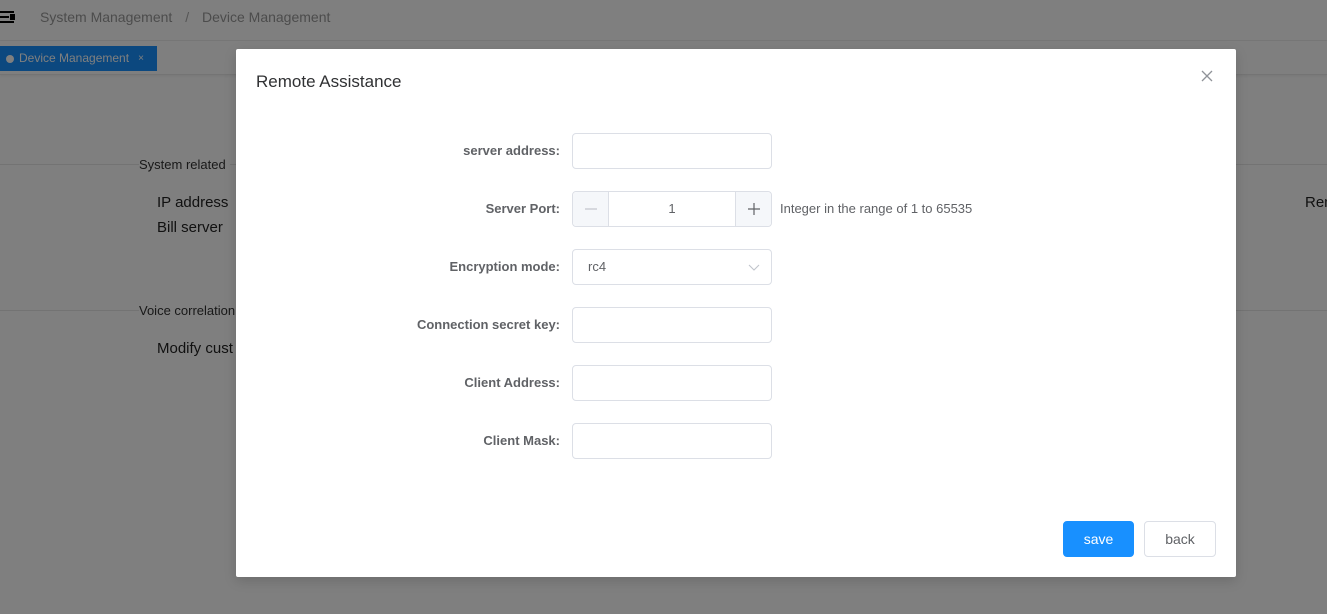 Image resolution: width=1327 pixels, height=614 pixels. Describe the element at coordinates (672, 383) in the screenshot. I see `client-address-input` at that location.